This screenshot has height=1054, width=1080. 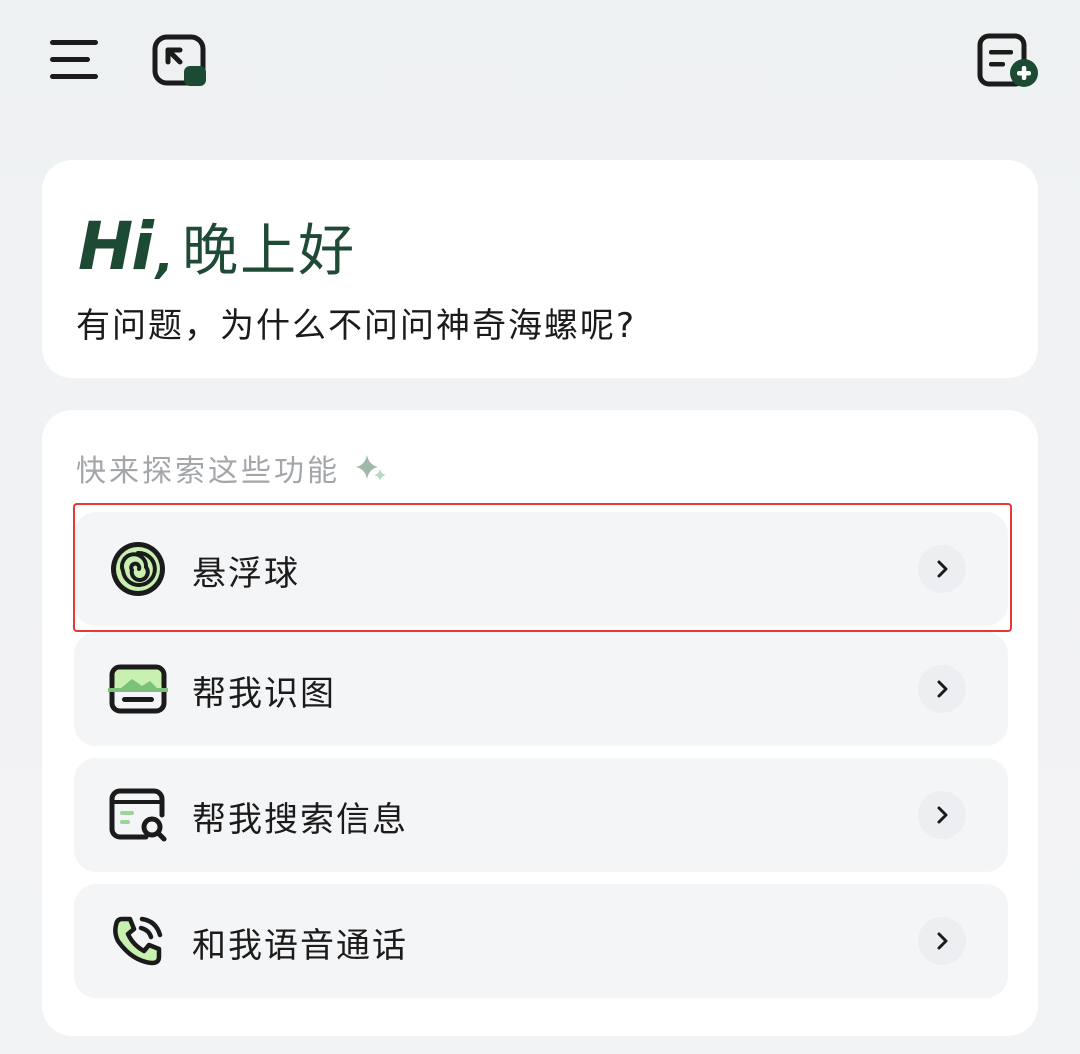 I want to click on greeting-hi: Hi, so click(x=116, y=246).